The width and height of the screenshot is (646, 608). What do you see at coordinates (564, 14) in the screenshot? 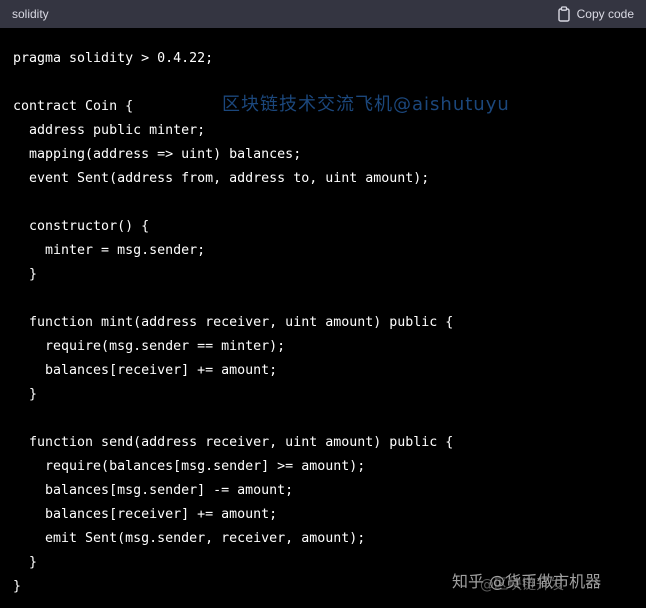
I see `clipboard-icon` at bounding box center [564, 14].